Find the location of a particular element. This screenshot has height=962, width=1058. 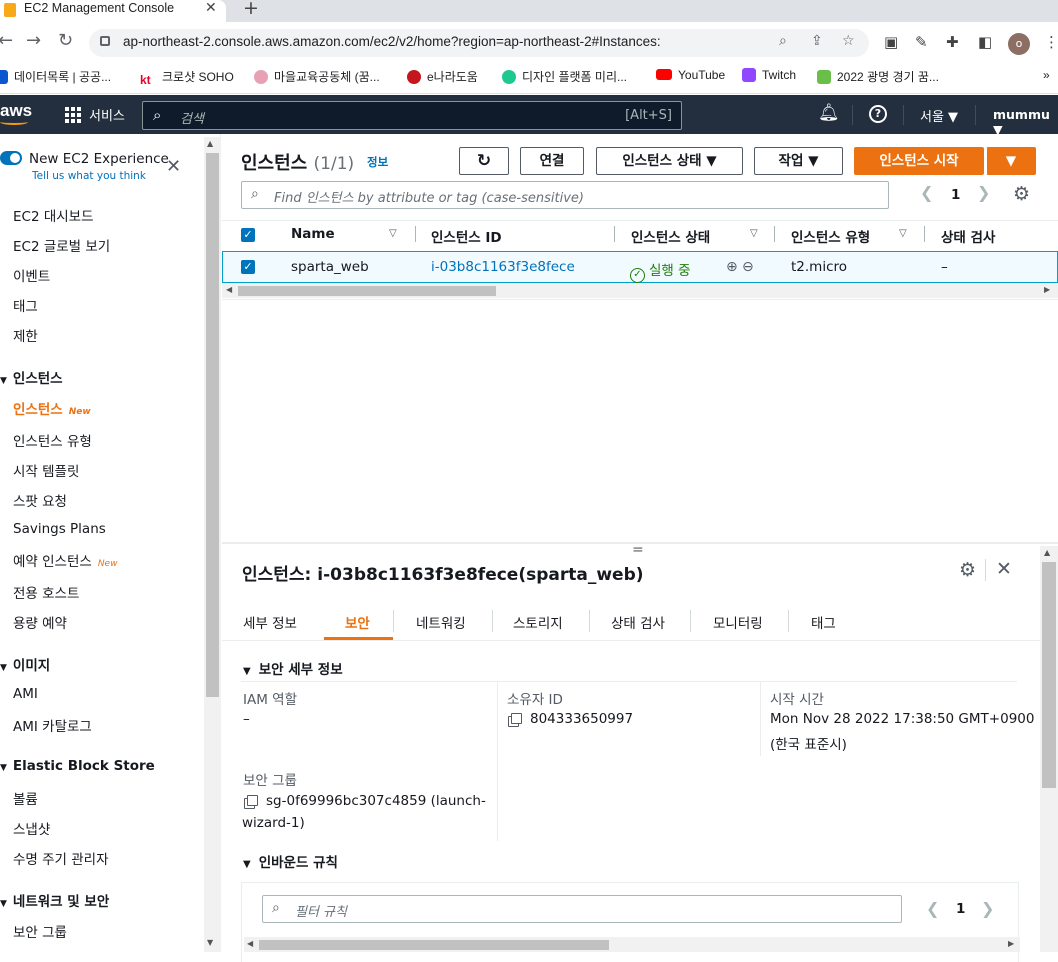

bookmark-item: YouTube is located at coordinates (690, 75).